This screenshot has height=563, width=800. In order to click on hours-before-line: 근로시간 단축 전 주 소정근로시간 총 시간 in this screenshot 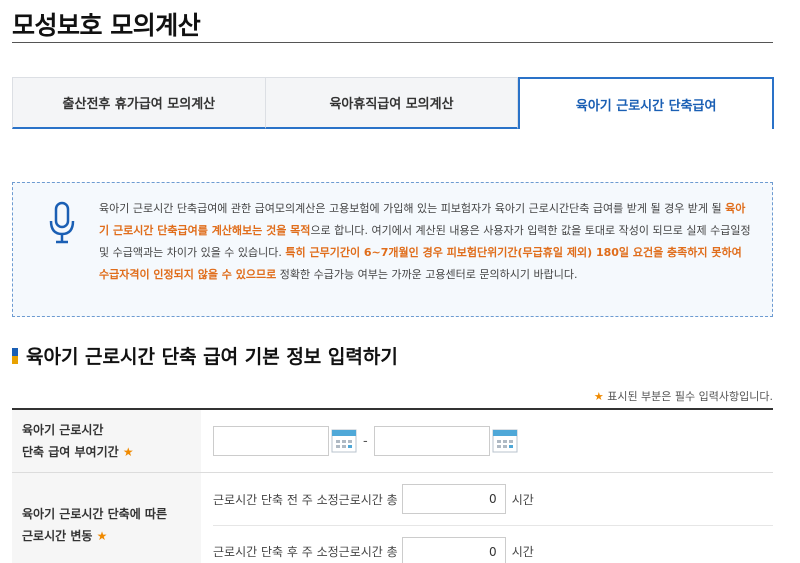, I will do `click(493, 499)`.